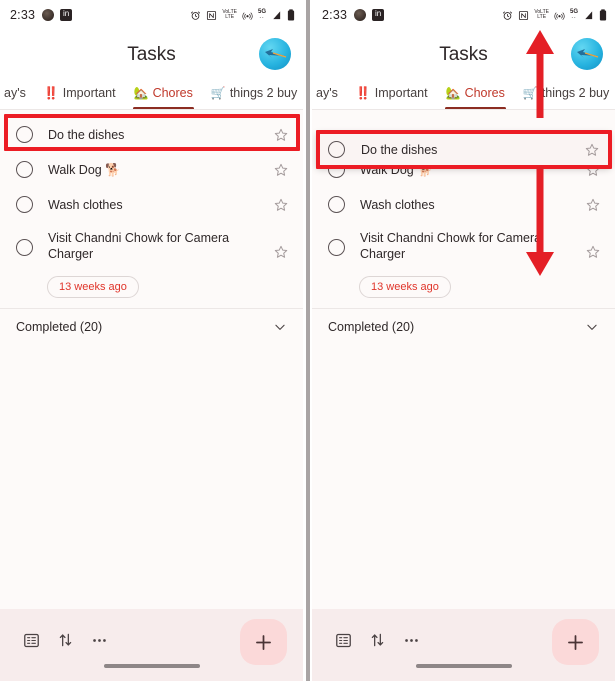  I want to click on completed-label: Completed (20), so click(59, 327).